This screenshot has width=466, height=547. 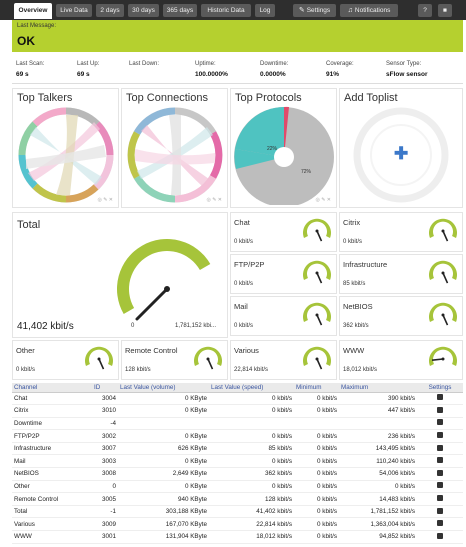 What do you see at coordinates (301, 10) in the screenshot?
I see `wrench-icon: ✎` at bounding box center [301, 10].